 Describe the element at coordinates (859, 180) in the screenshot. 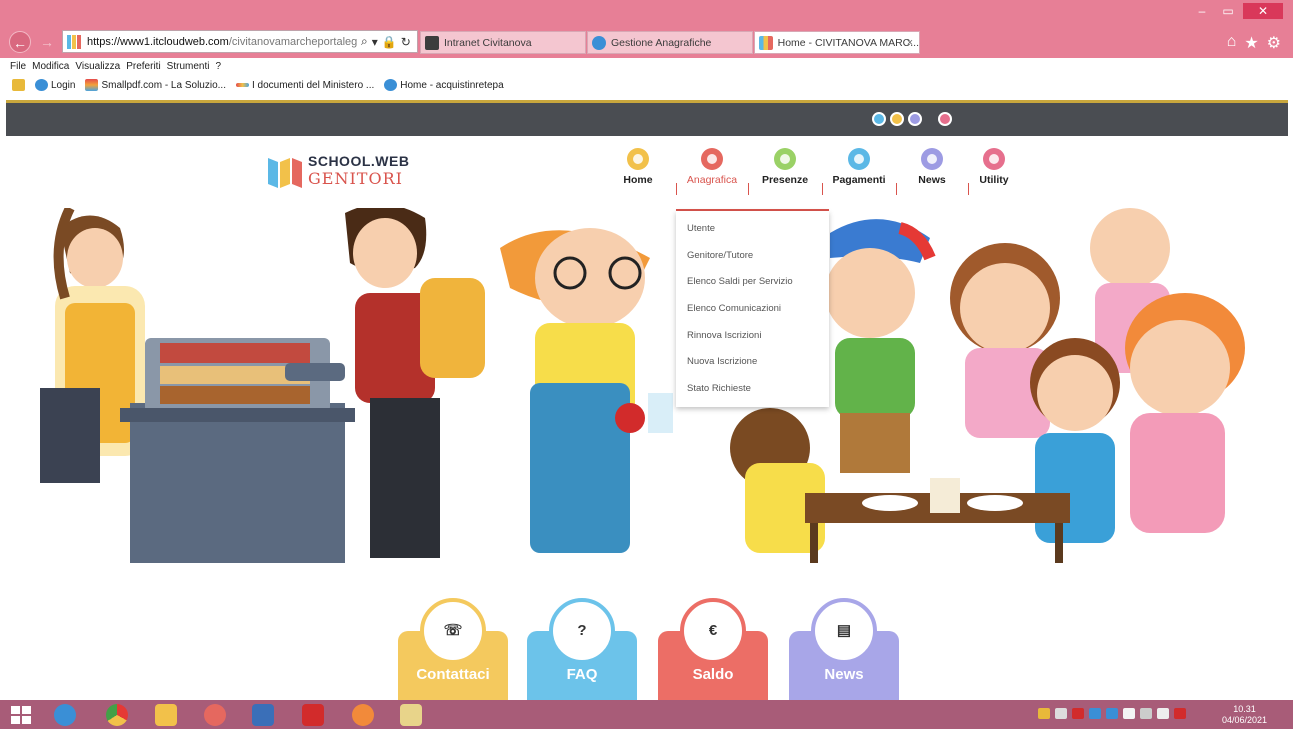

I see `nav-label: Pagamenti` at that location.